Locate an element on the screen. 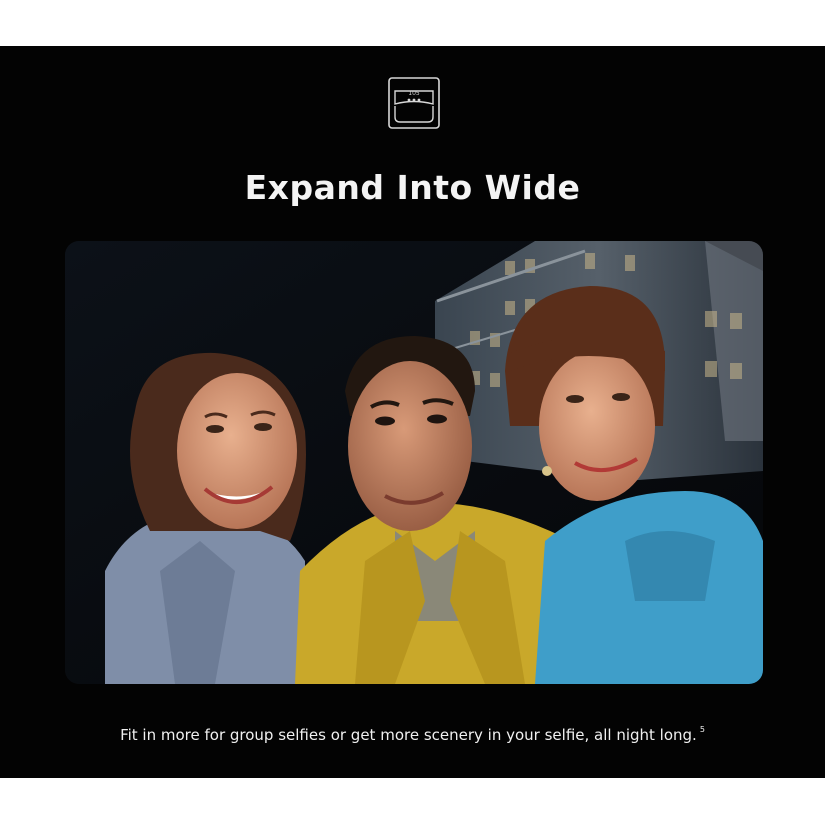 The width and height of the screenshot is (825, 825). wide-angle-lens-icon: 105 is located at coordinates (414, 103).